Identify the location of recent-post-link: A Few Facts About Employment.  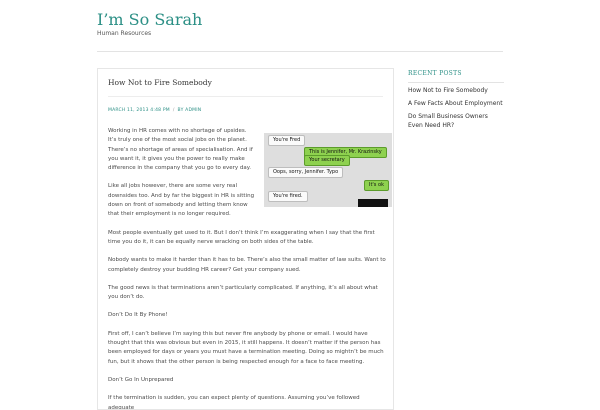
(456, 103).